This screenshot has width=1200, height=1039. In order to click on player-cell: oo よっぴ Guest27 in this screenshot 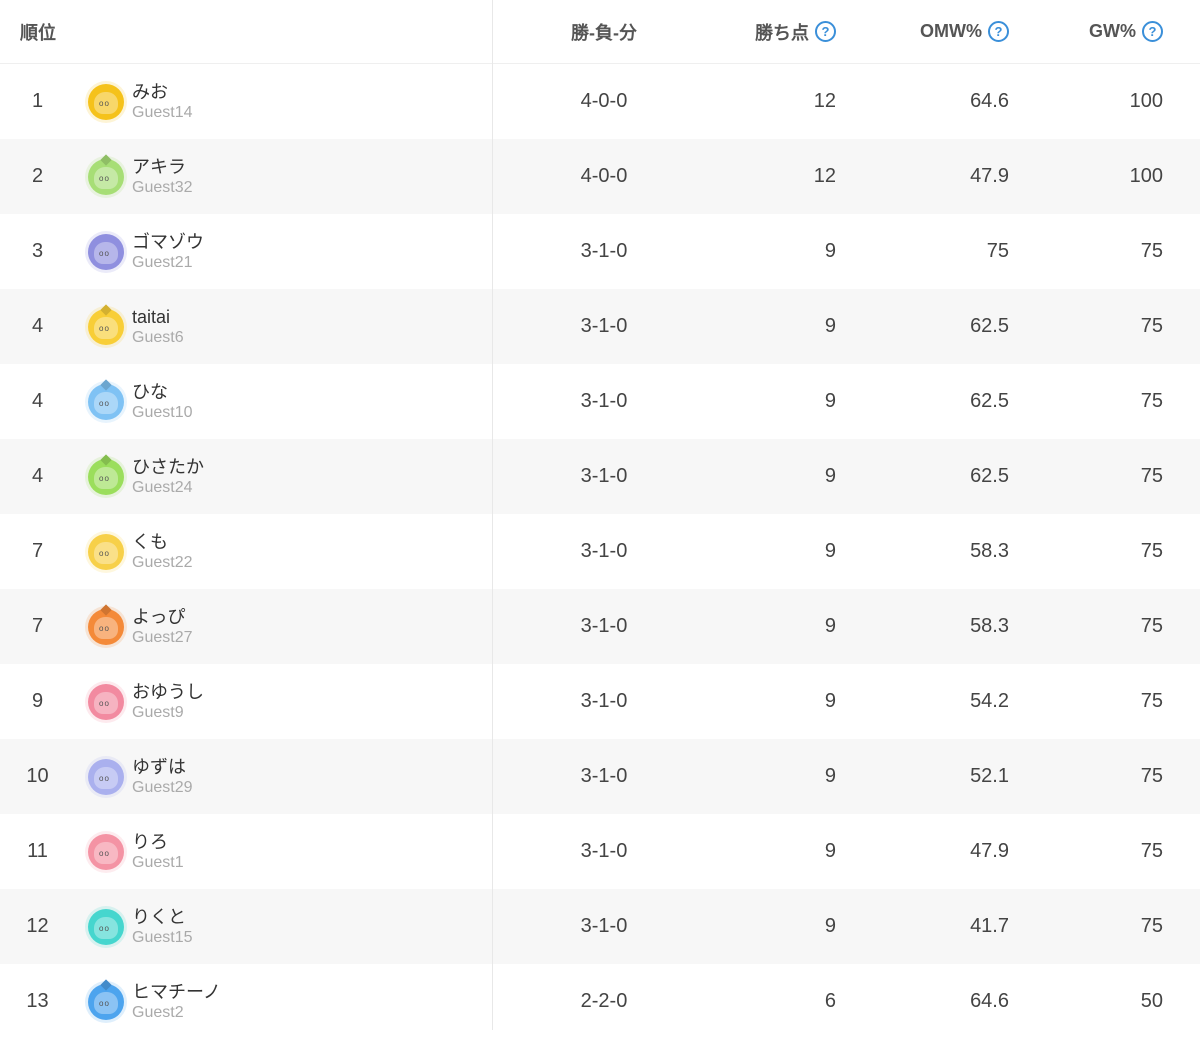, I will do `click(286, 626)`.